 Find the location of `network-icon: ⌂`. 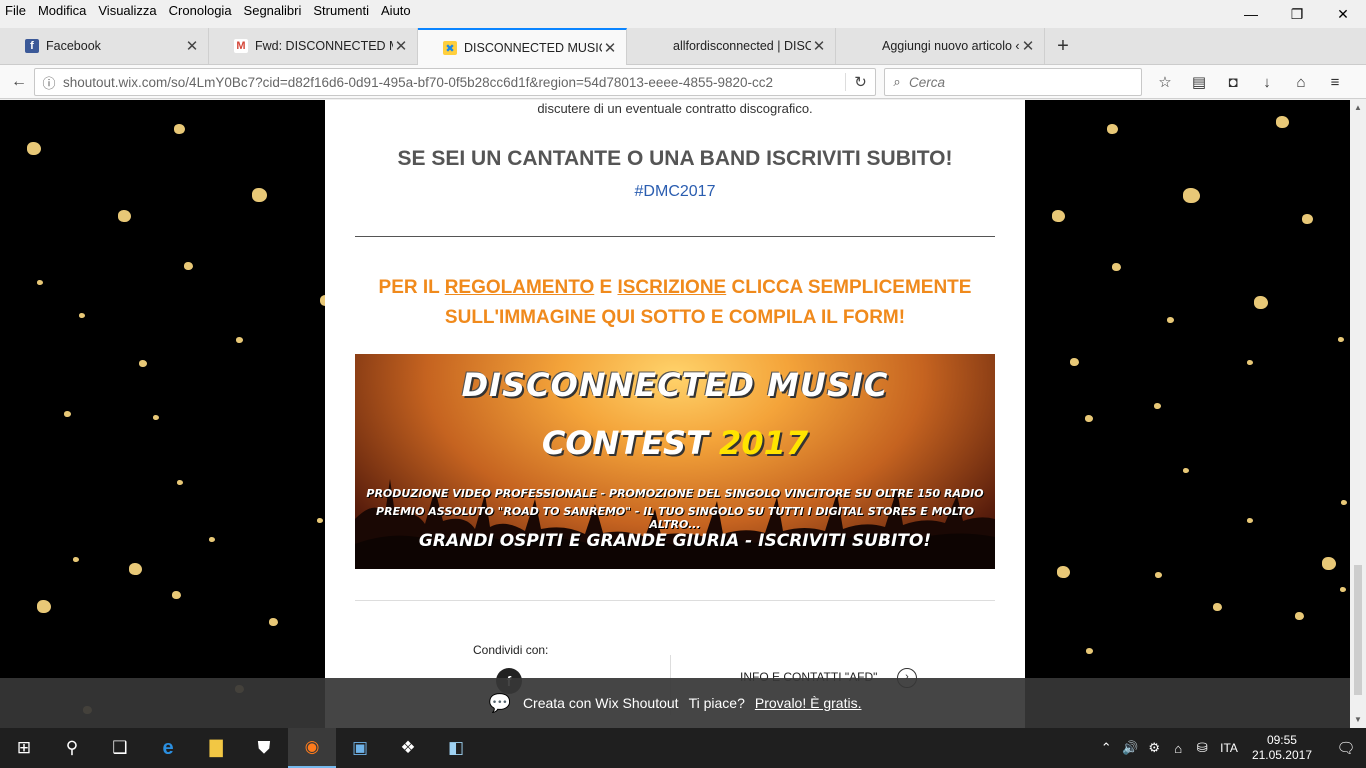

network-icon: ⌂ is located at coordinates (1178, 748).